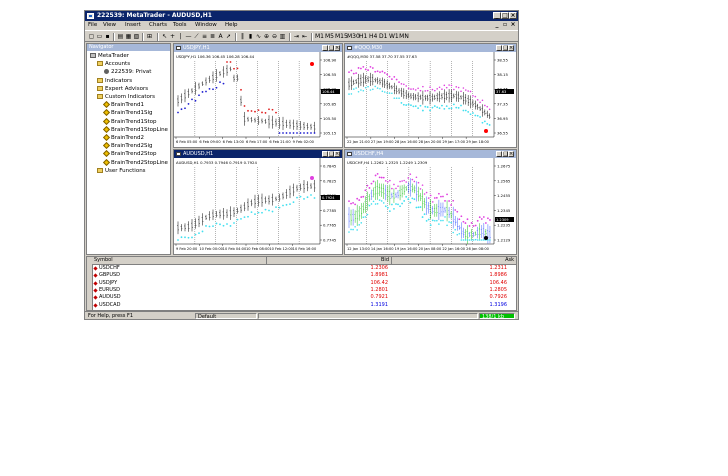  Describe the element at coordinates (304, 290) in the screenshot. I see `market-watch-row: EURUSD 1.2801 1.2805` at that location.